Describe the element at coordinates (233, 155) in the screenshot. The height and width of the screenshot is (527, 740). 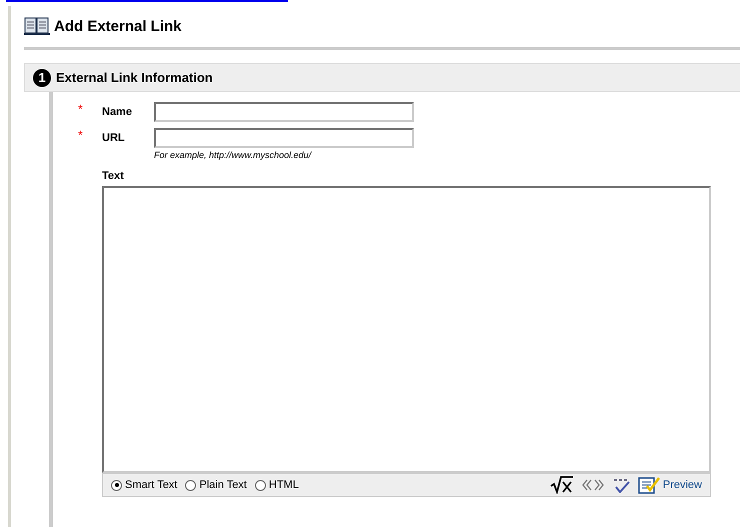
I see `hint-text: For example, http://www.myschool.edu/` at that location.